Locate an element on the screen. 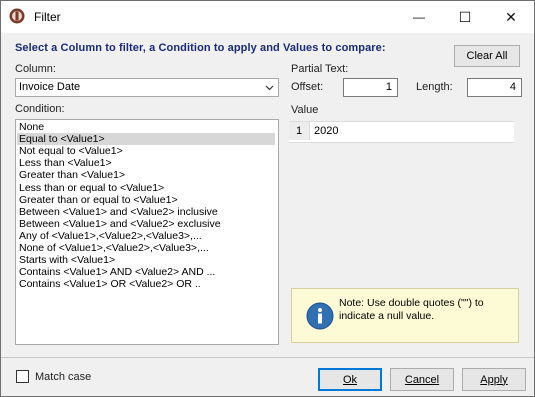 This screenshot has height=397, width=535. info-icon is located at coordinates (320, 316).